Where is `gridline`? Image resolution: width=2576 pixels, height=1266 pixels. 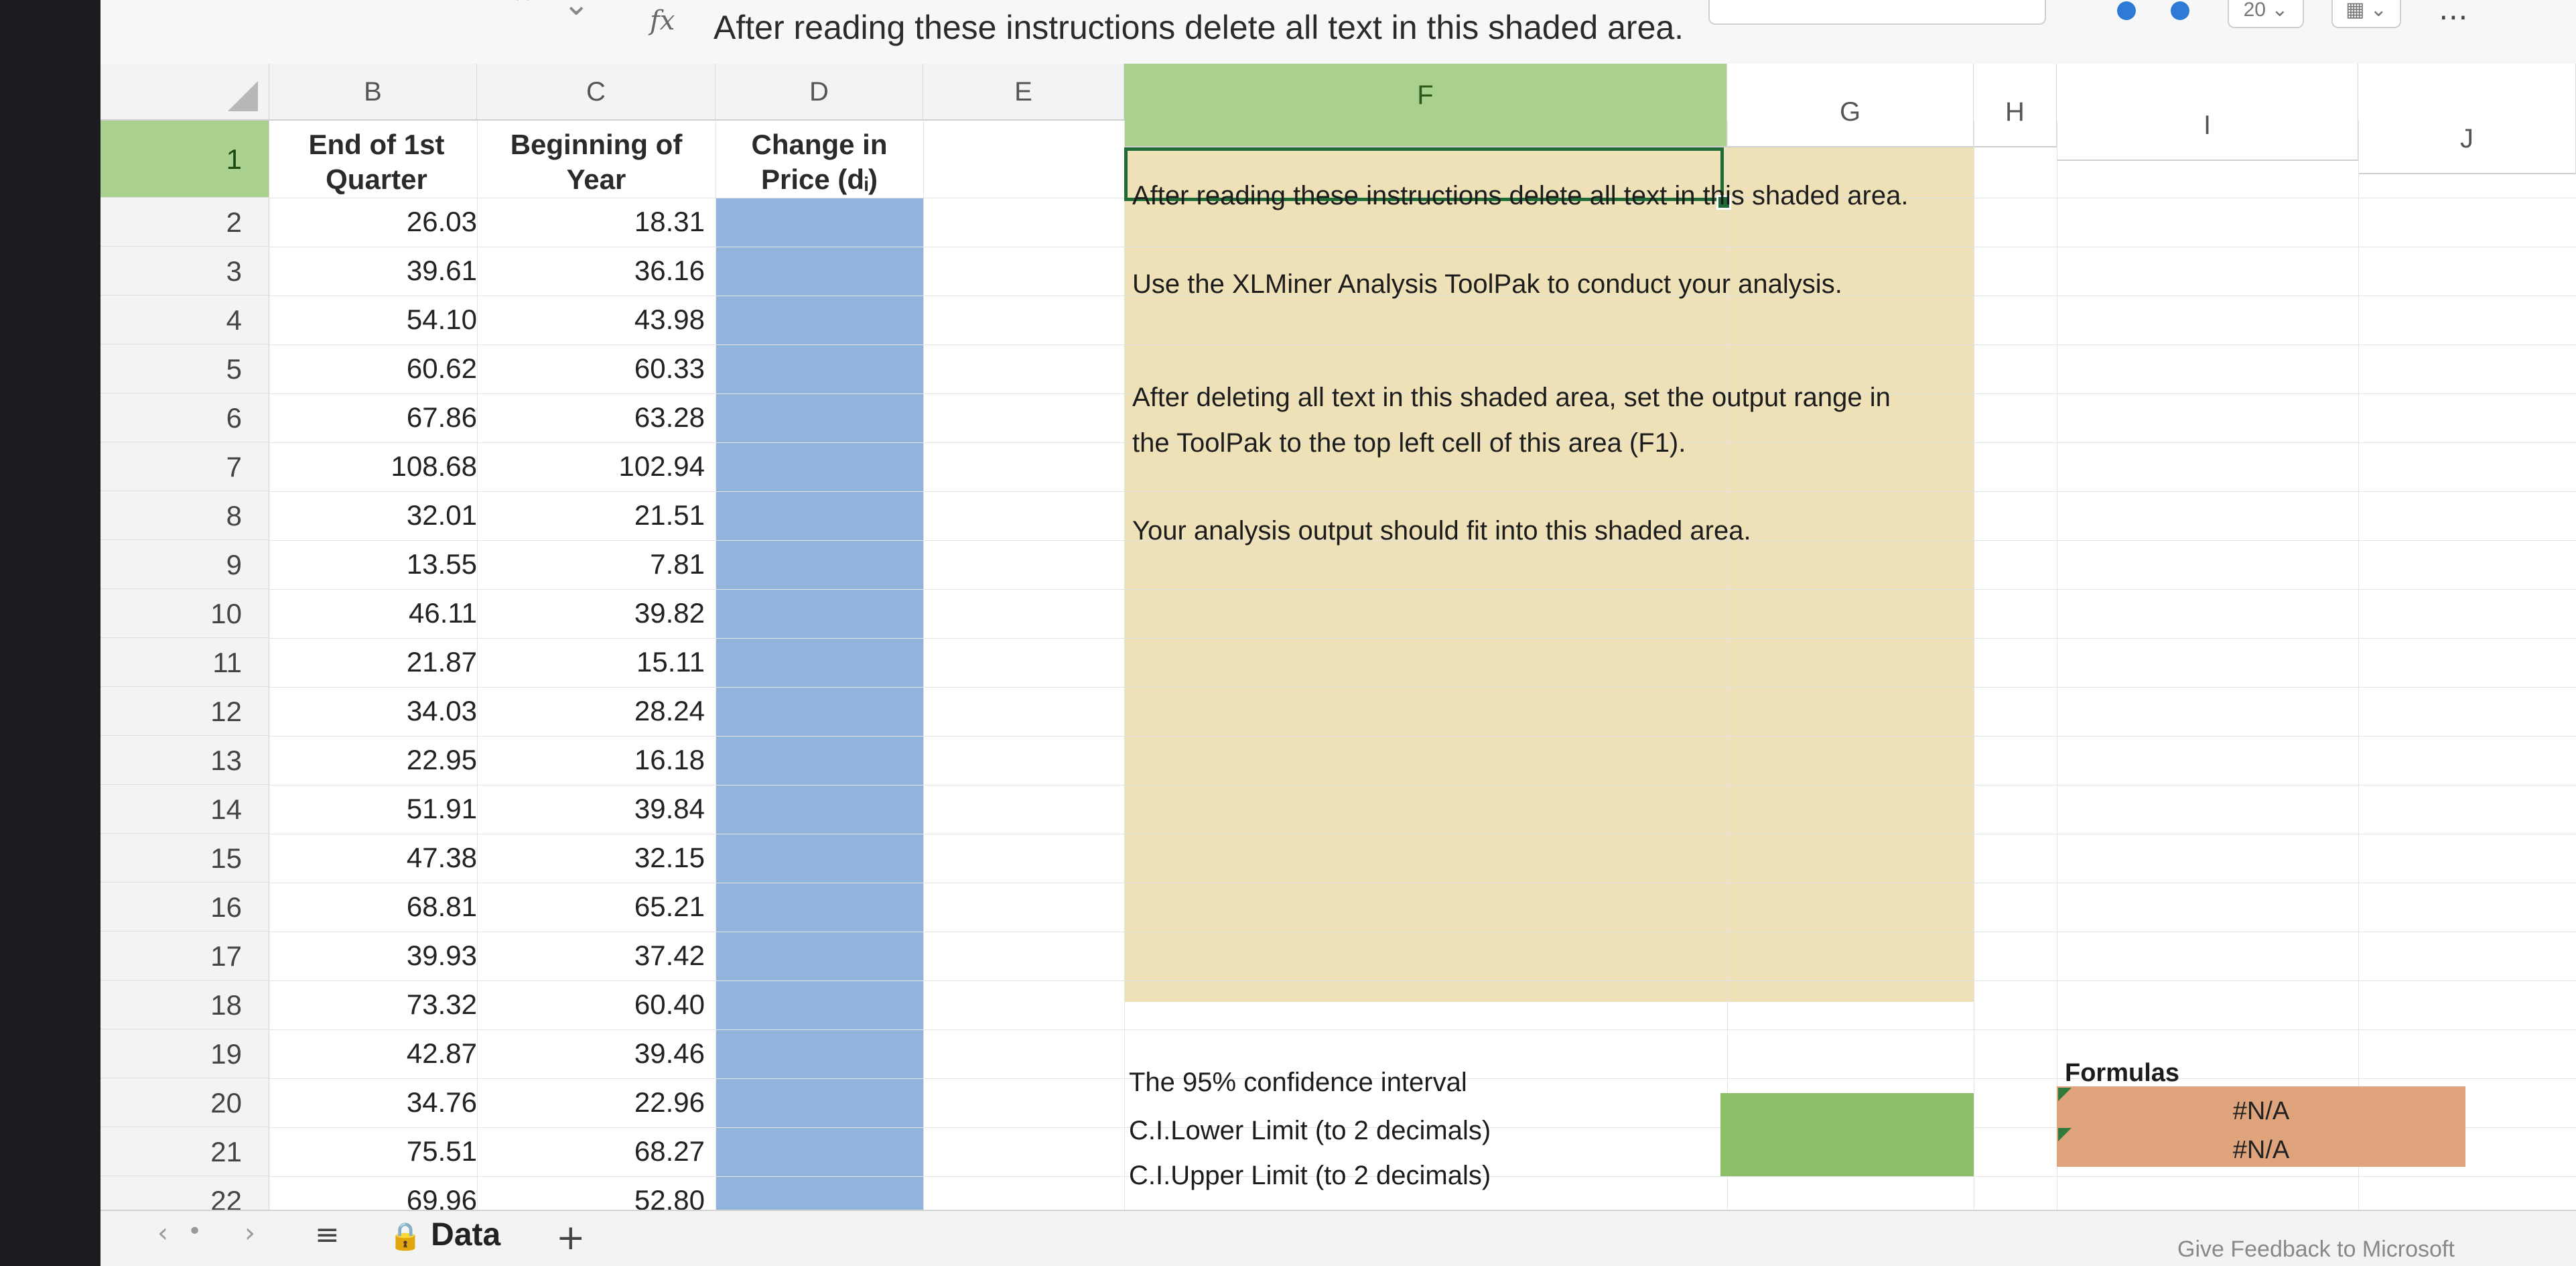 gridline is located at coordinates (1422, 589).